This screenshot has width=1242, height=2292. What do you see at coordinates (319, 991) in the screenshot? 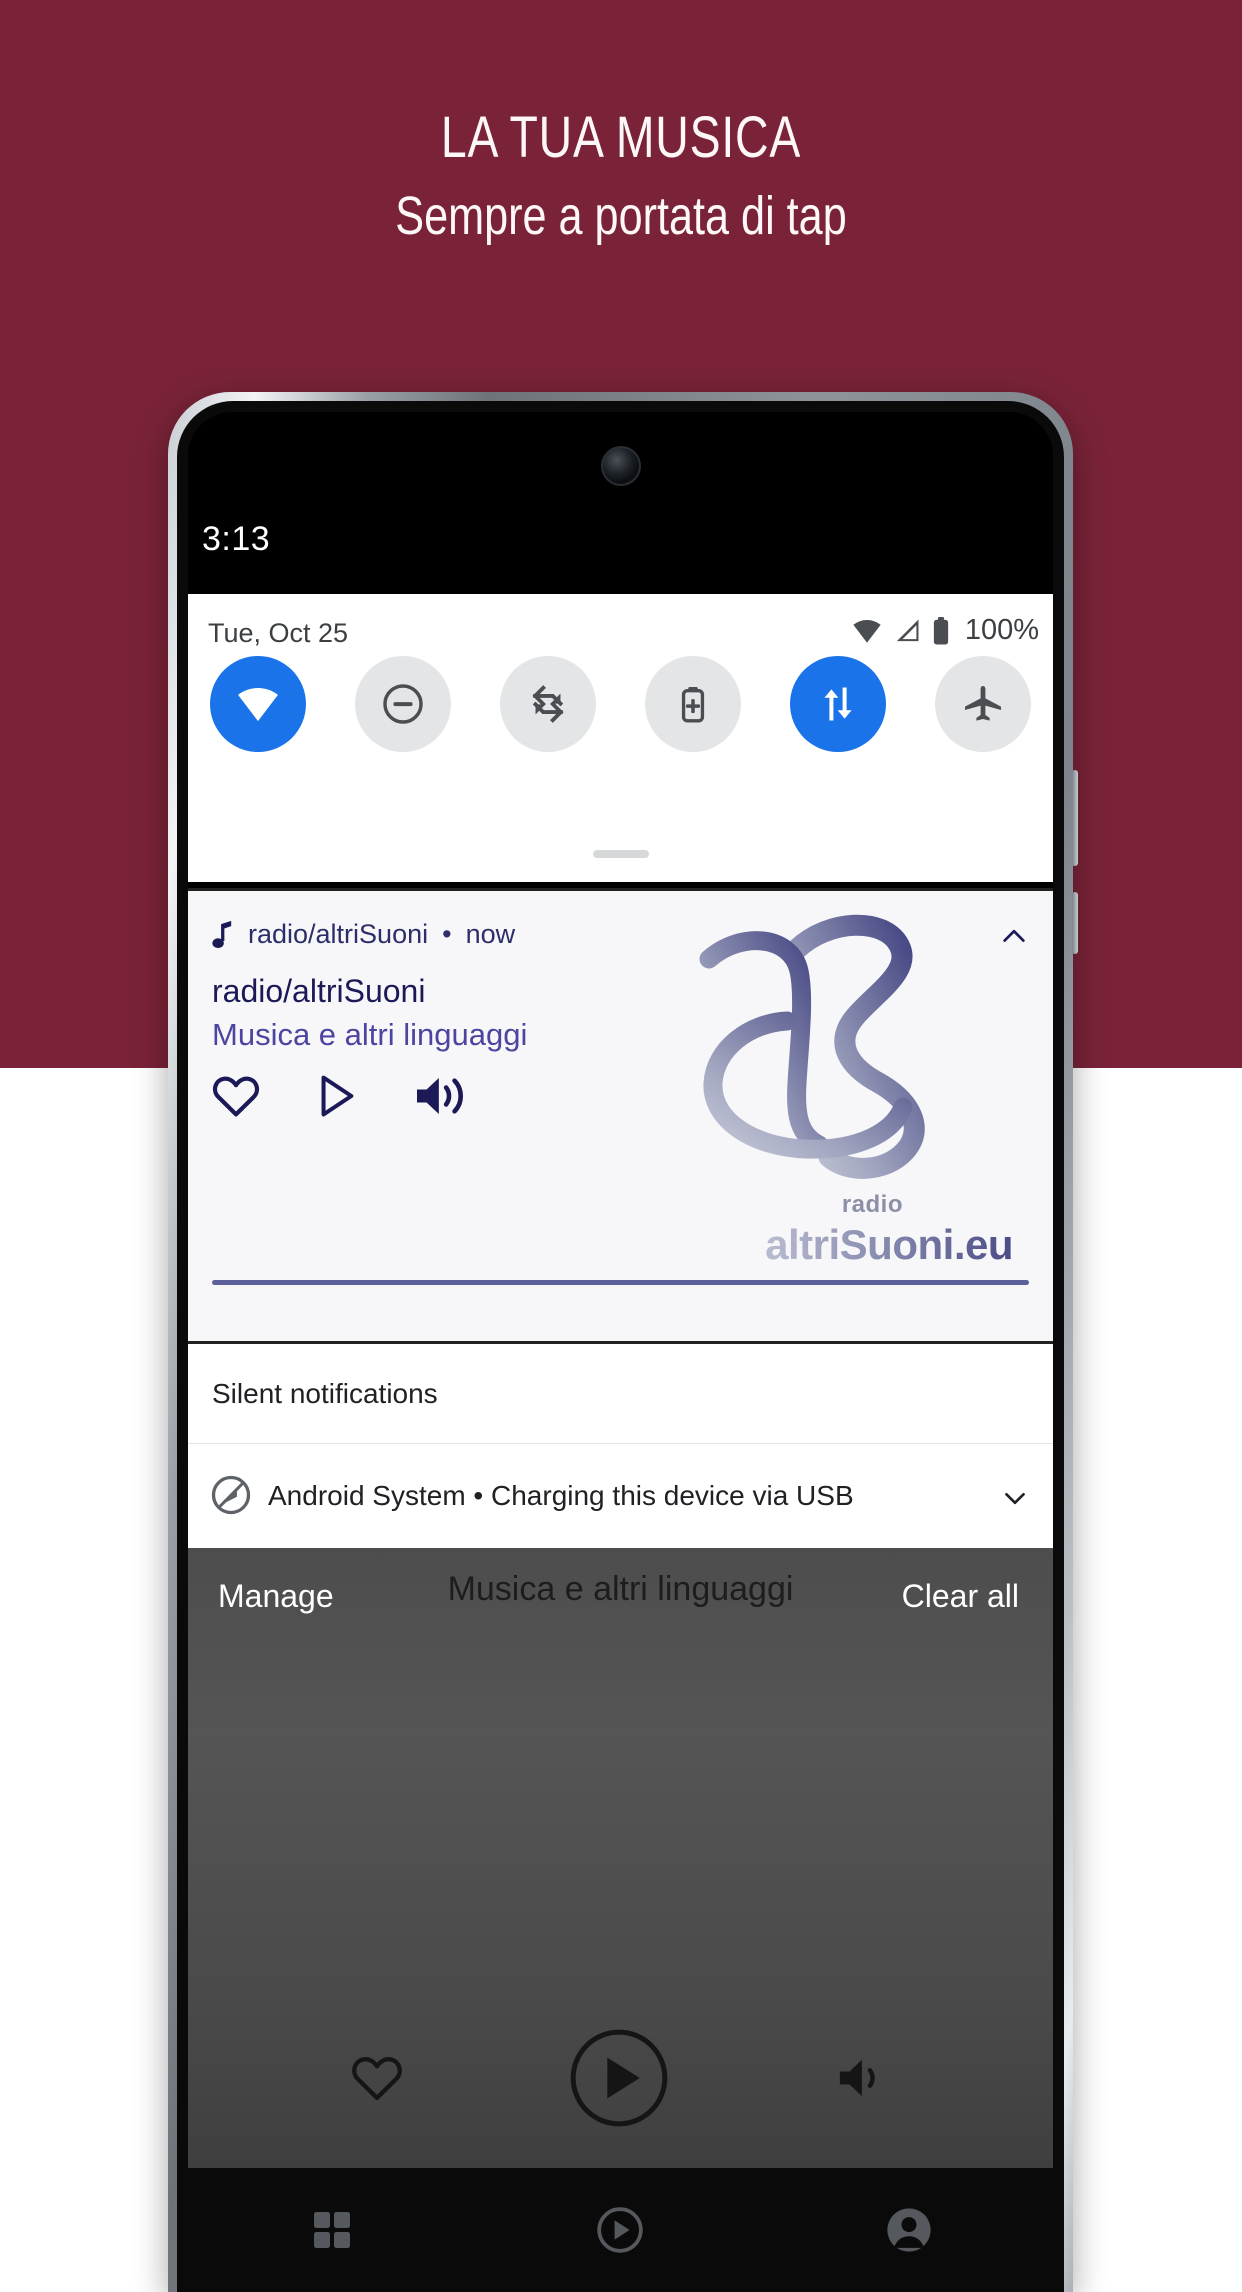
I see `media-title: radio/altriSuoni` at bounding box center [319, 991].